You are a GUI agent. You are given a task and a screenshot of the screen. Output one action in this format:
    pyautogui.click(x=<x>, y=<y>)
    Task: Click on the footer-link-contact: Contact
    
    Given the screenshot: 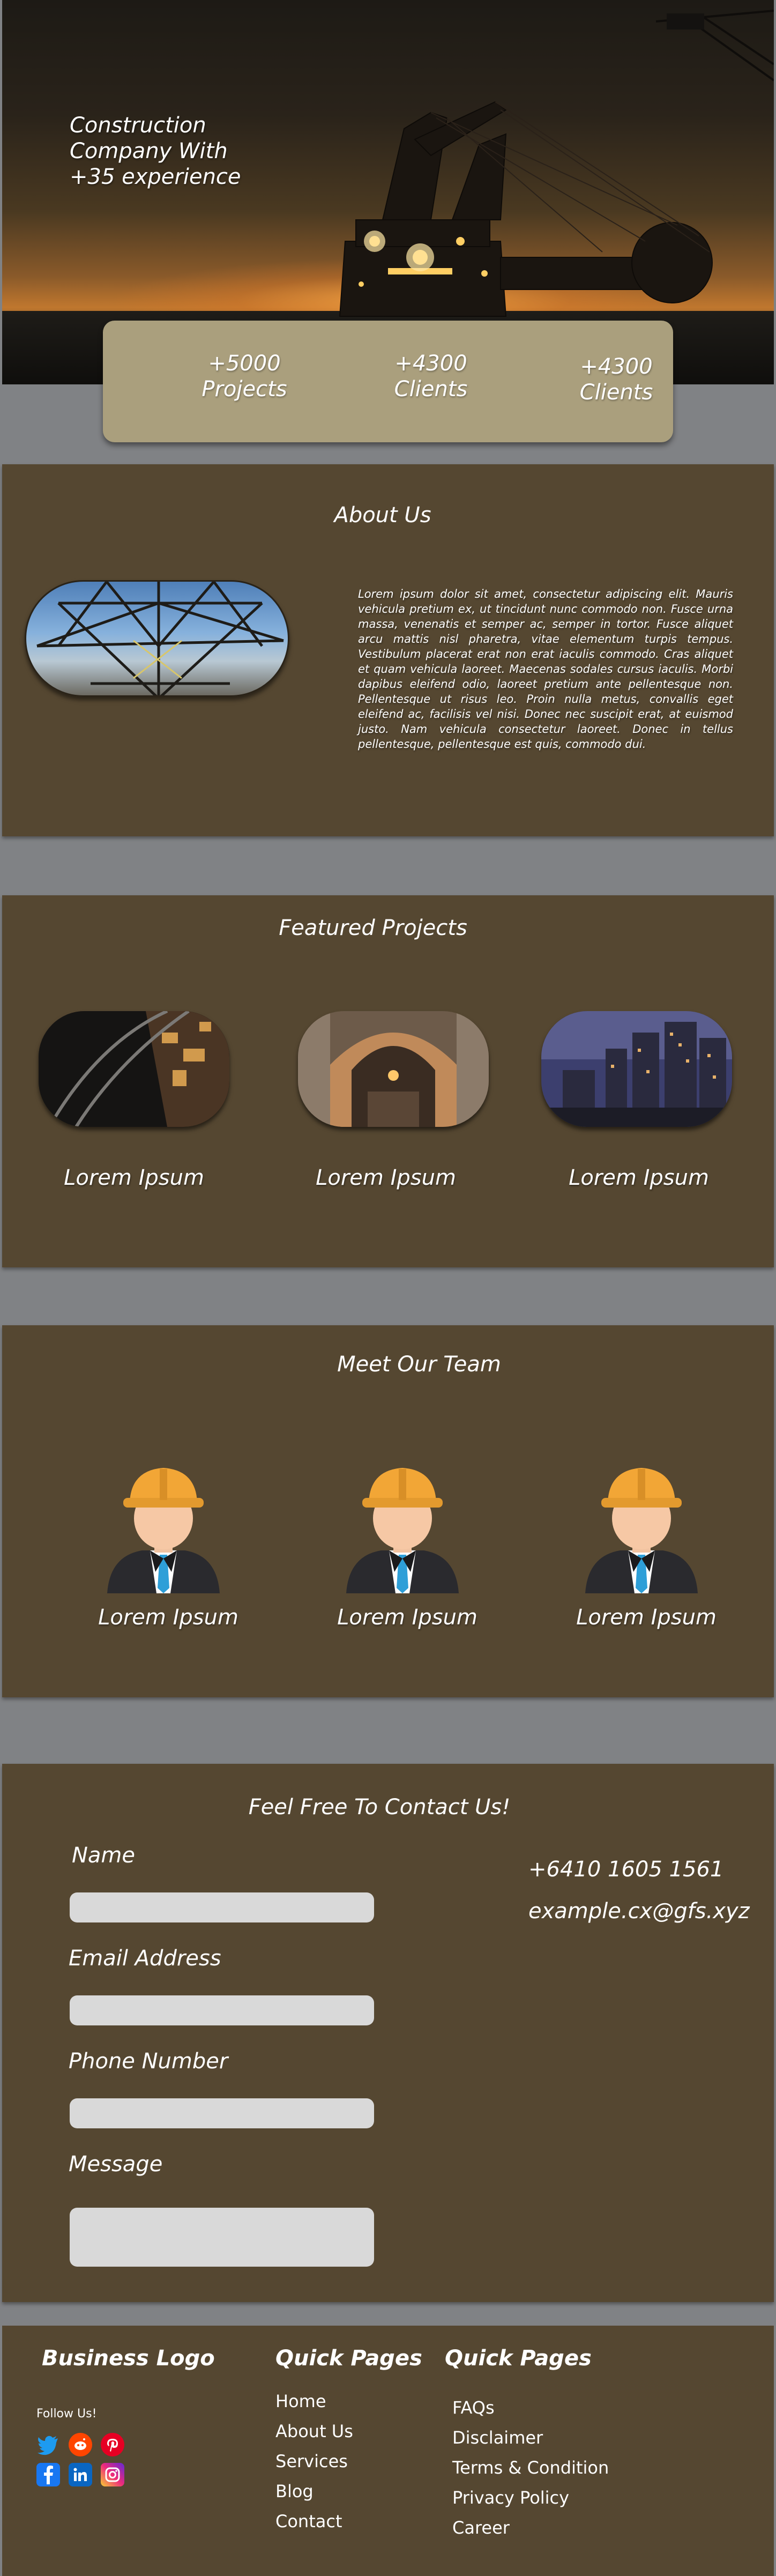 What is the action you would take?
    pyautogui.click(x=308, y=2522)
    